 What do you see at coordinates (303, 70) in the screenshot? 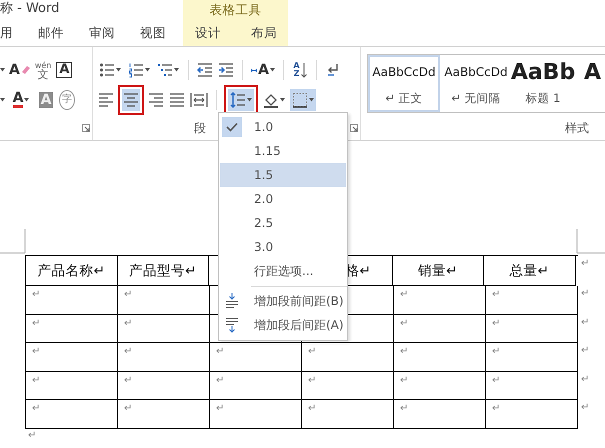
I see `down-arrow-icon` at bounding box center [303, 70].